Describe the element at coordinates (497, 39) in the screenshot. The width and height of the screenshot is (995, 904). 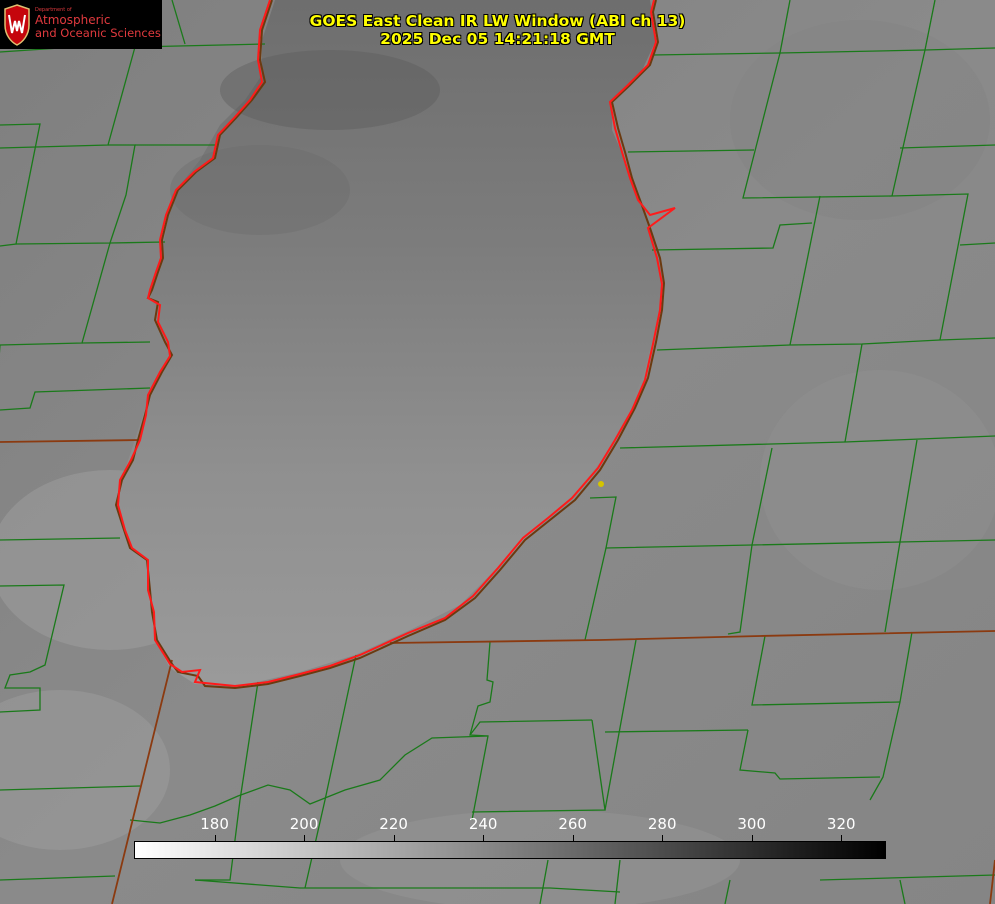
I see `image-timestamp: 2025 Dec 05 14:21:18 GMT` at that location.